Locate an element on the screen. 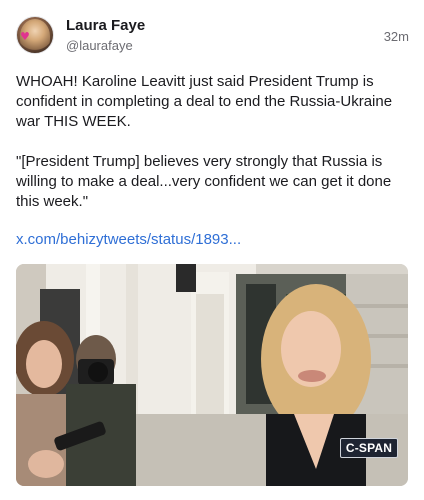 The width and height of the screenshot is (424, 500). post-timestamp: 32m is located at coordinates (396, 36).